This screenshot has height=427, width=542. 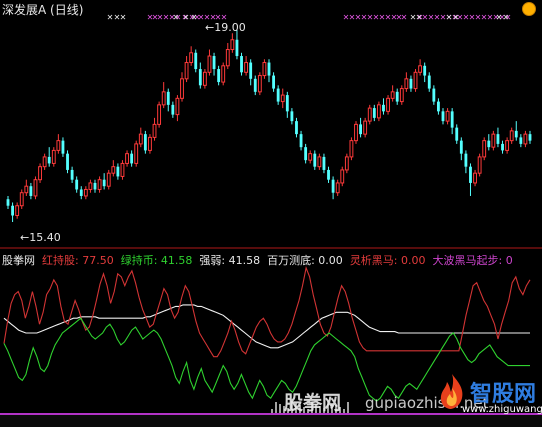 I want to click on stock-title: 深发展A (日线), so click(x=43, y=10).